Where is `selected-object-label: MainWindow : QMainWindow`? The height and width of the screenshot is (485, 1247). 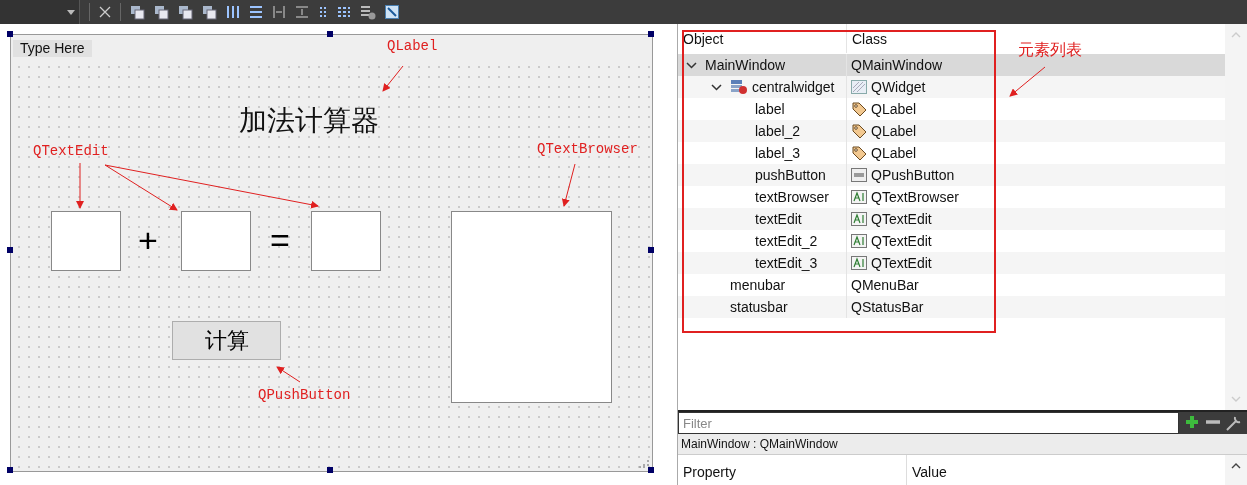 selected-object-label: MainWindow : QMainWindow is located at coordinates (962, 445).